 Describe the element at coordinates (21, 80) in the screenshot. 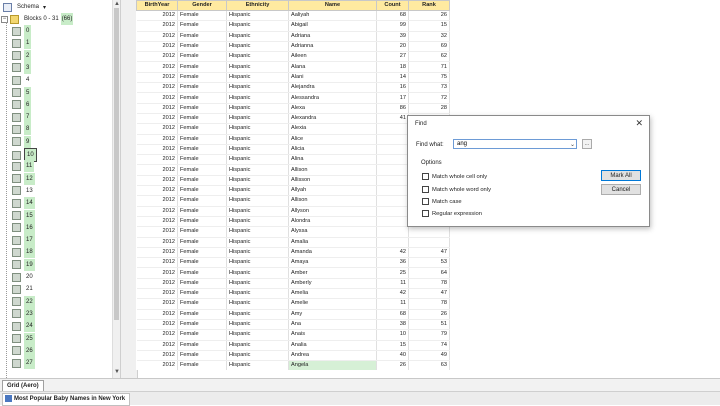

I see `tree-item-block: 4` at that location.